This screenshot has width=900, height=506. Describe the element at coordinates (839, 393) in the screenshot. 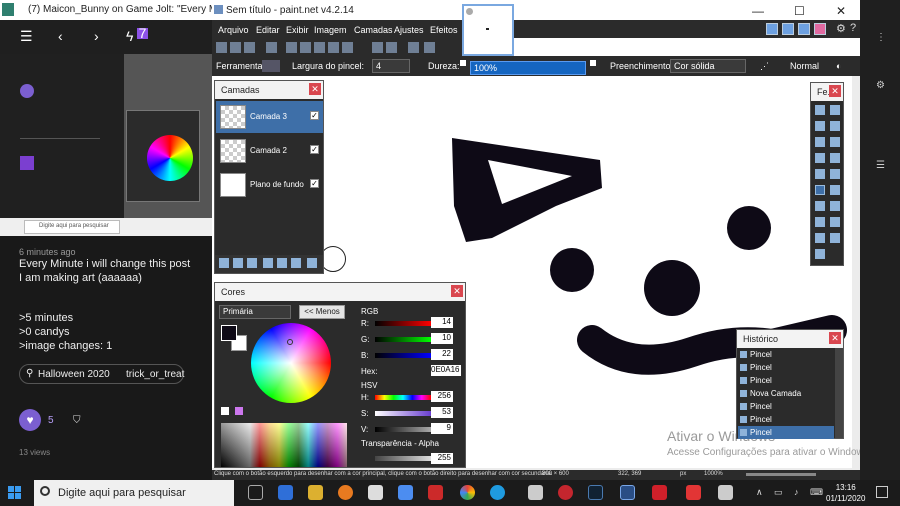

I see `history-scrollbar` at that location.